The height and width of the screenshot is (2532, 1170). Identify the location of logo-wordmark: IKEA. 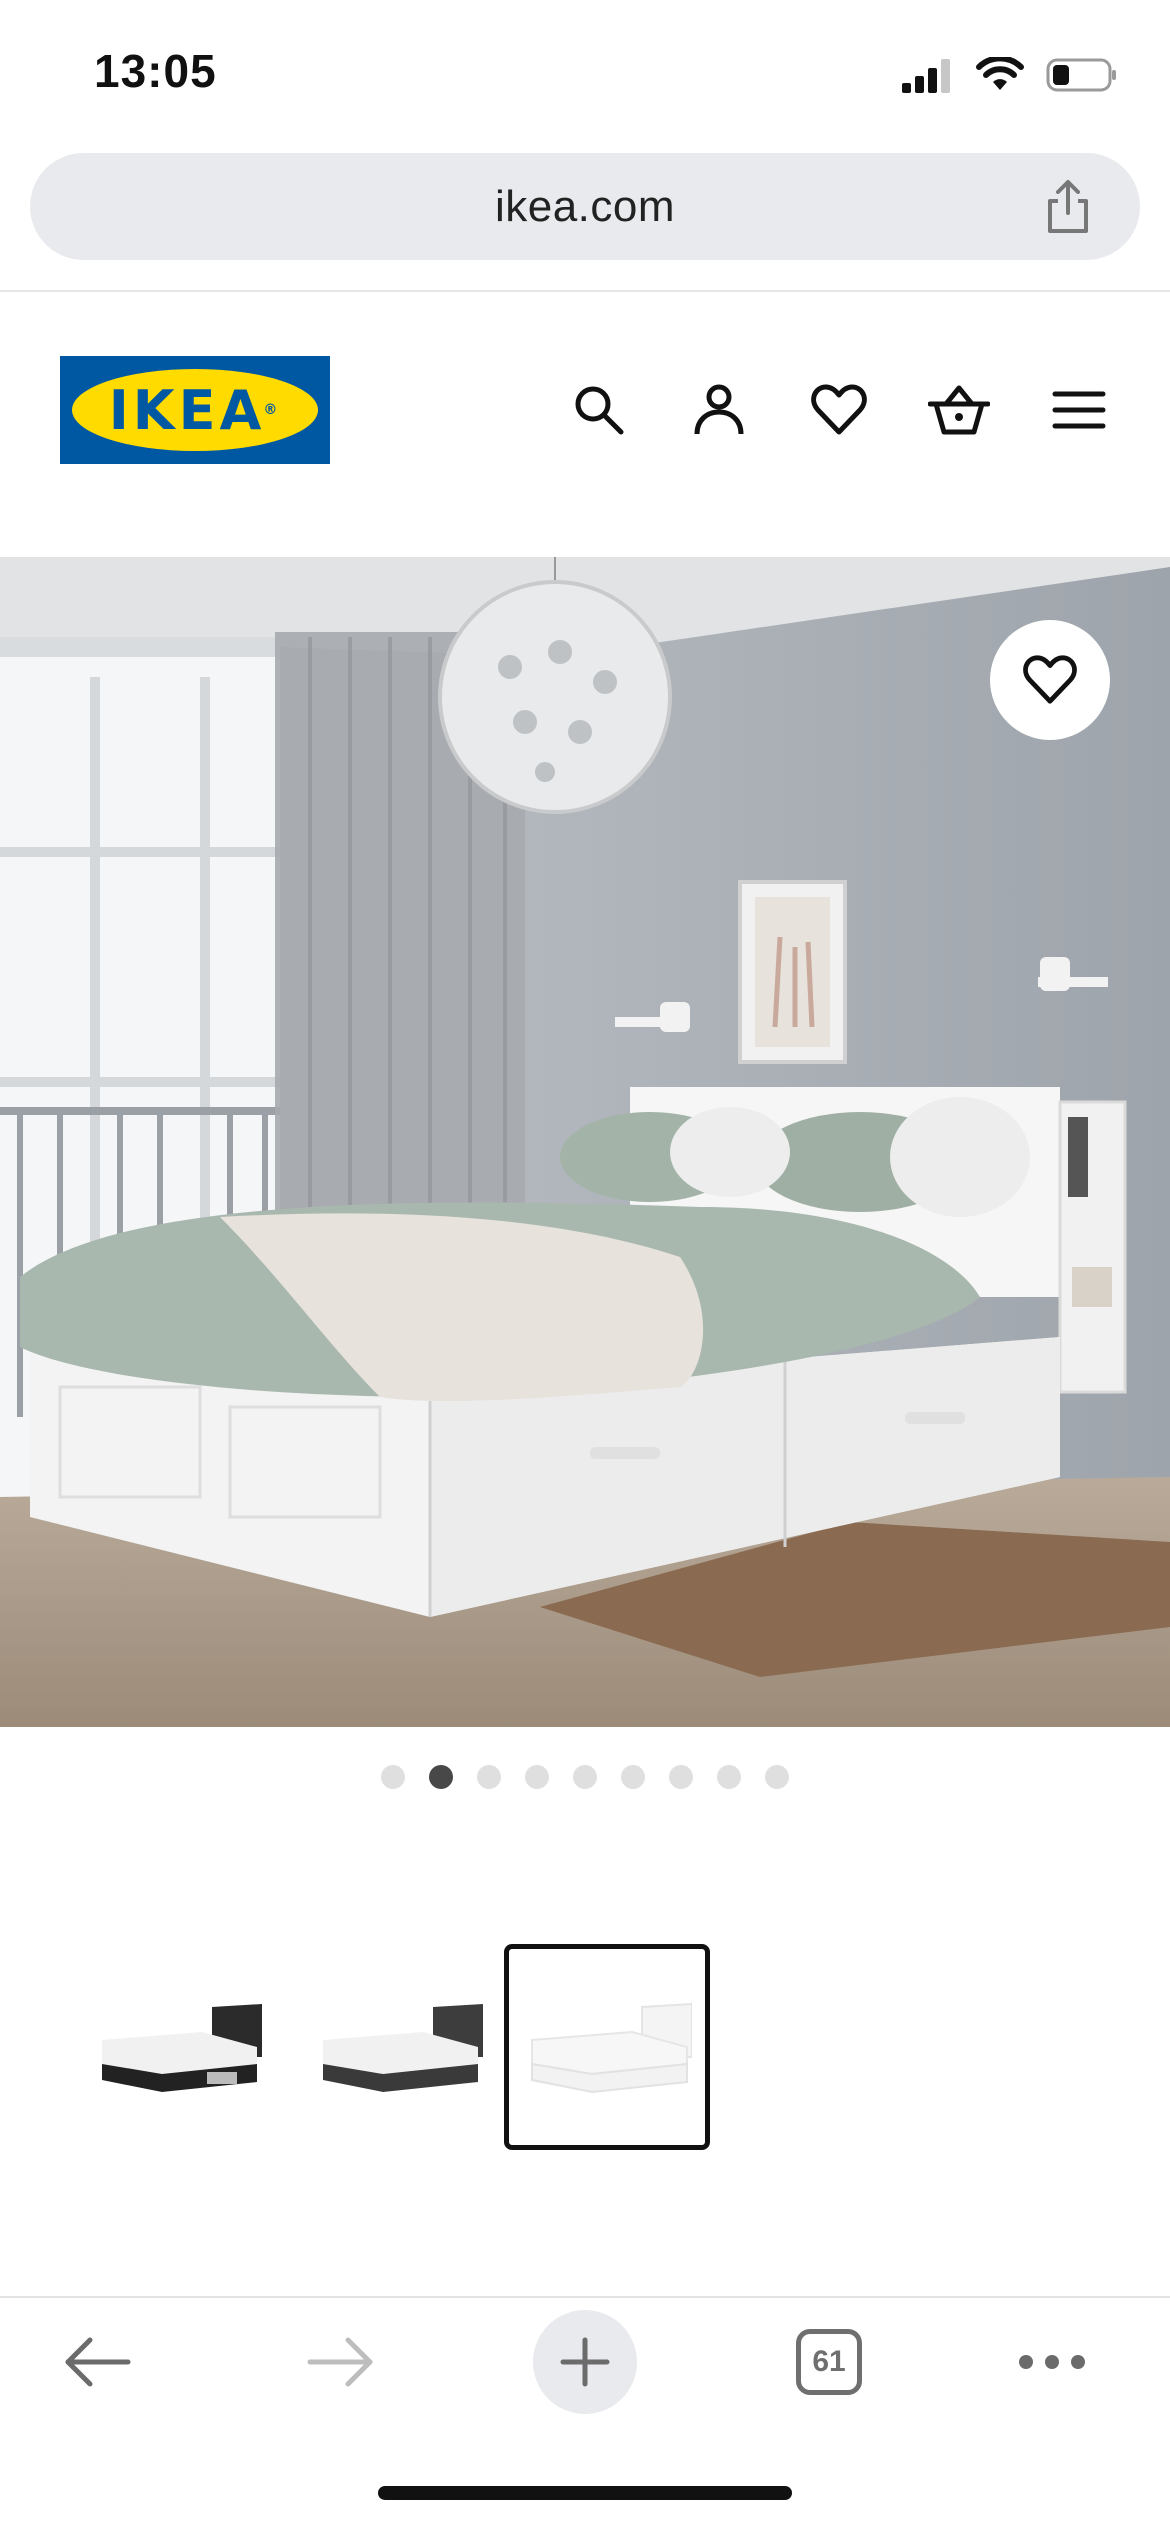
(187, 410).